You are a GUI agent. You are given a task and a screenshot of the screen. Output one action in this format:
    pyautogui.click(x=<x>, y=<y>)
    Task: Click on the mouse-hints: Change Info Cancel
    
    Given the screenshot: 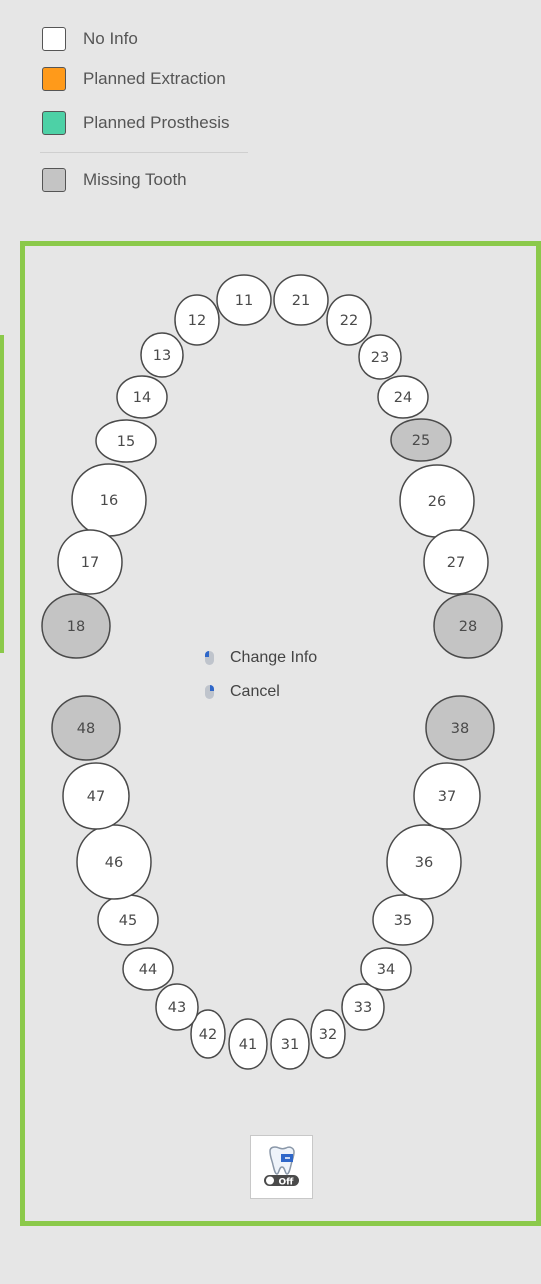 What is the action you would take?
    pyautogui.click(x=261, y=675)
    